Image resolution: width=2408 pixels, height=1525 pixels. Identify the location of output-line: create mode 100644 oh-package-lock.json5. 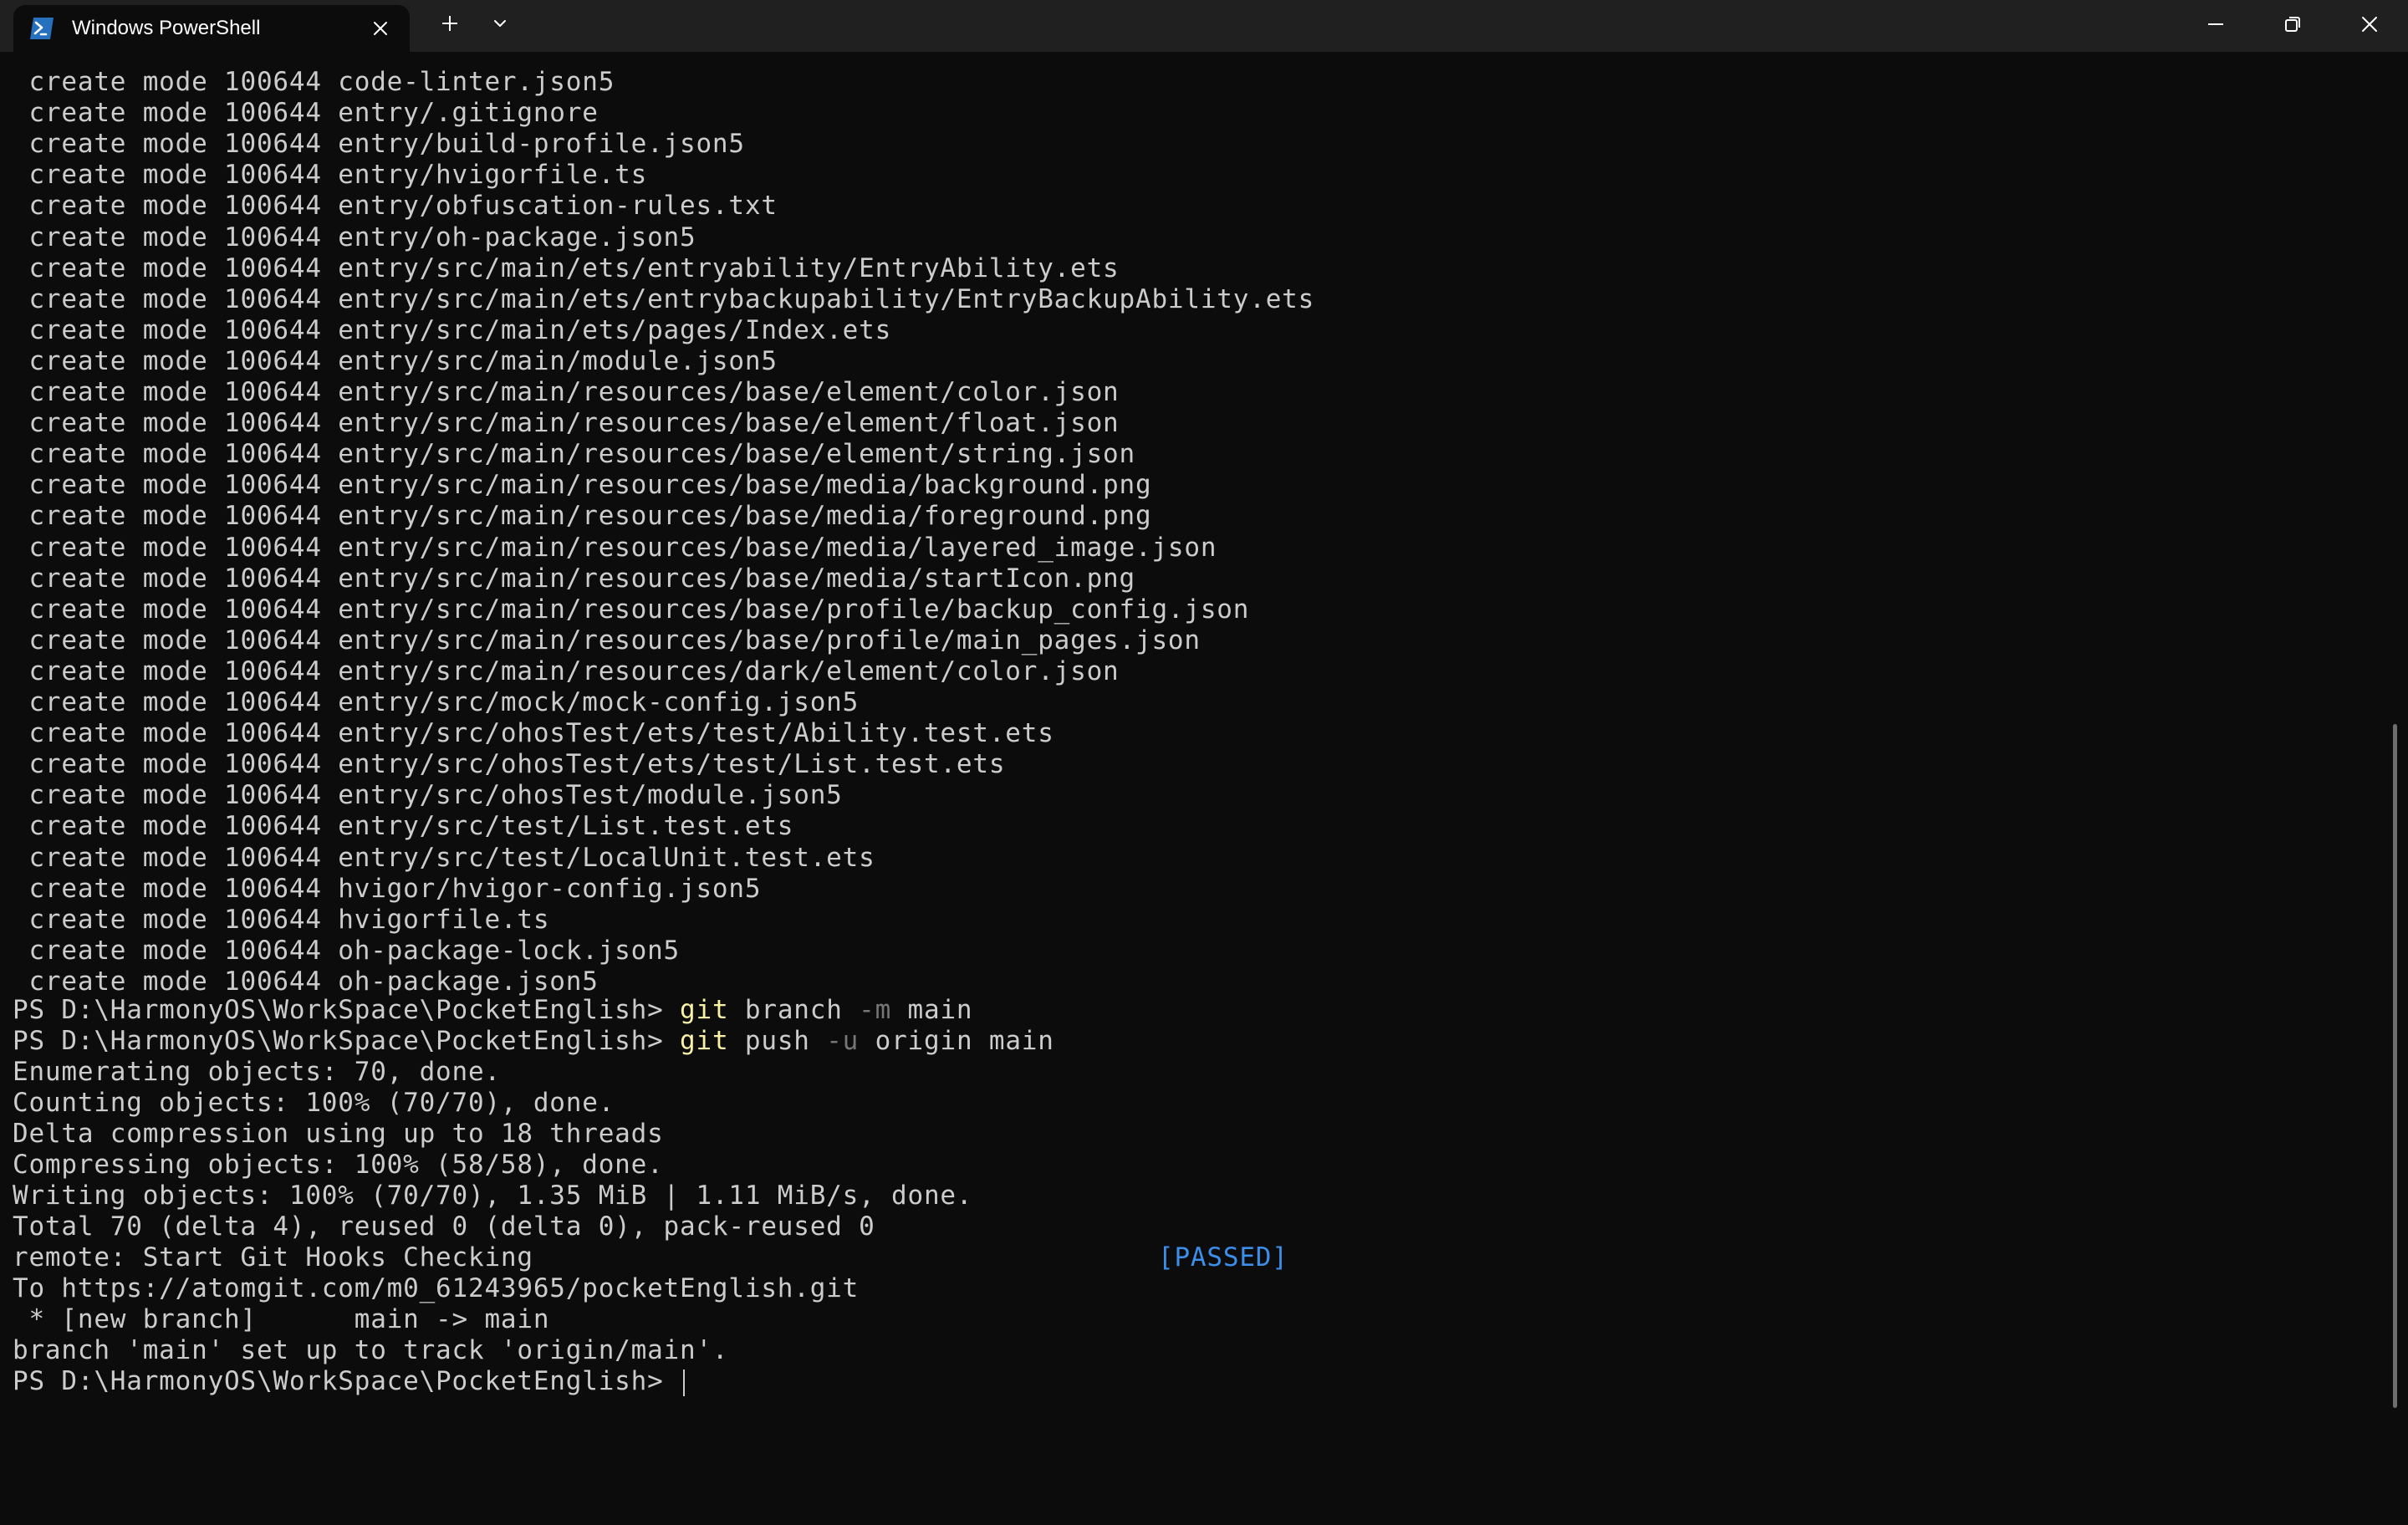
(347, 950).